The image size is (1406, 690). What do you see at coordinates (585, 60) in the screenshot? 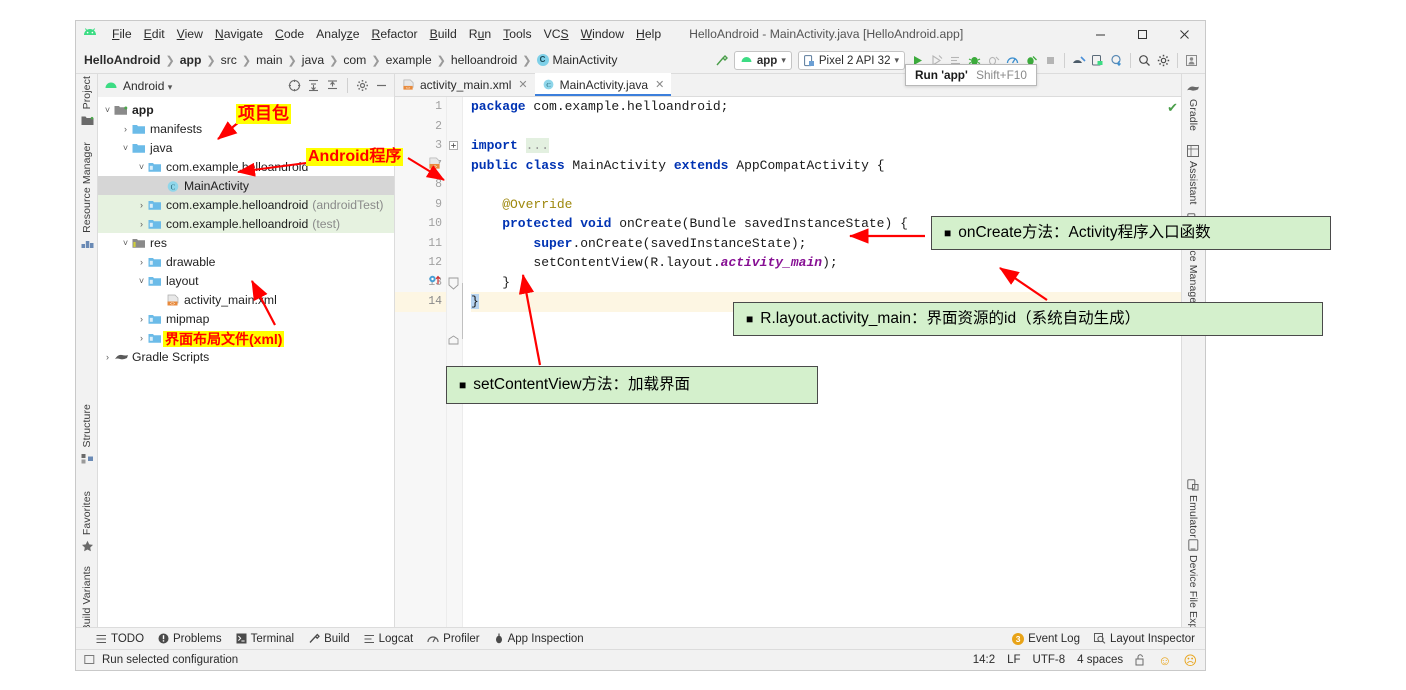
I see `breadcrumb-item-mainactivity: MainActivity` at bounding box center [585, 60].